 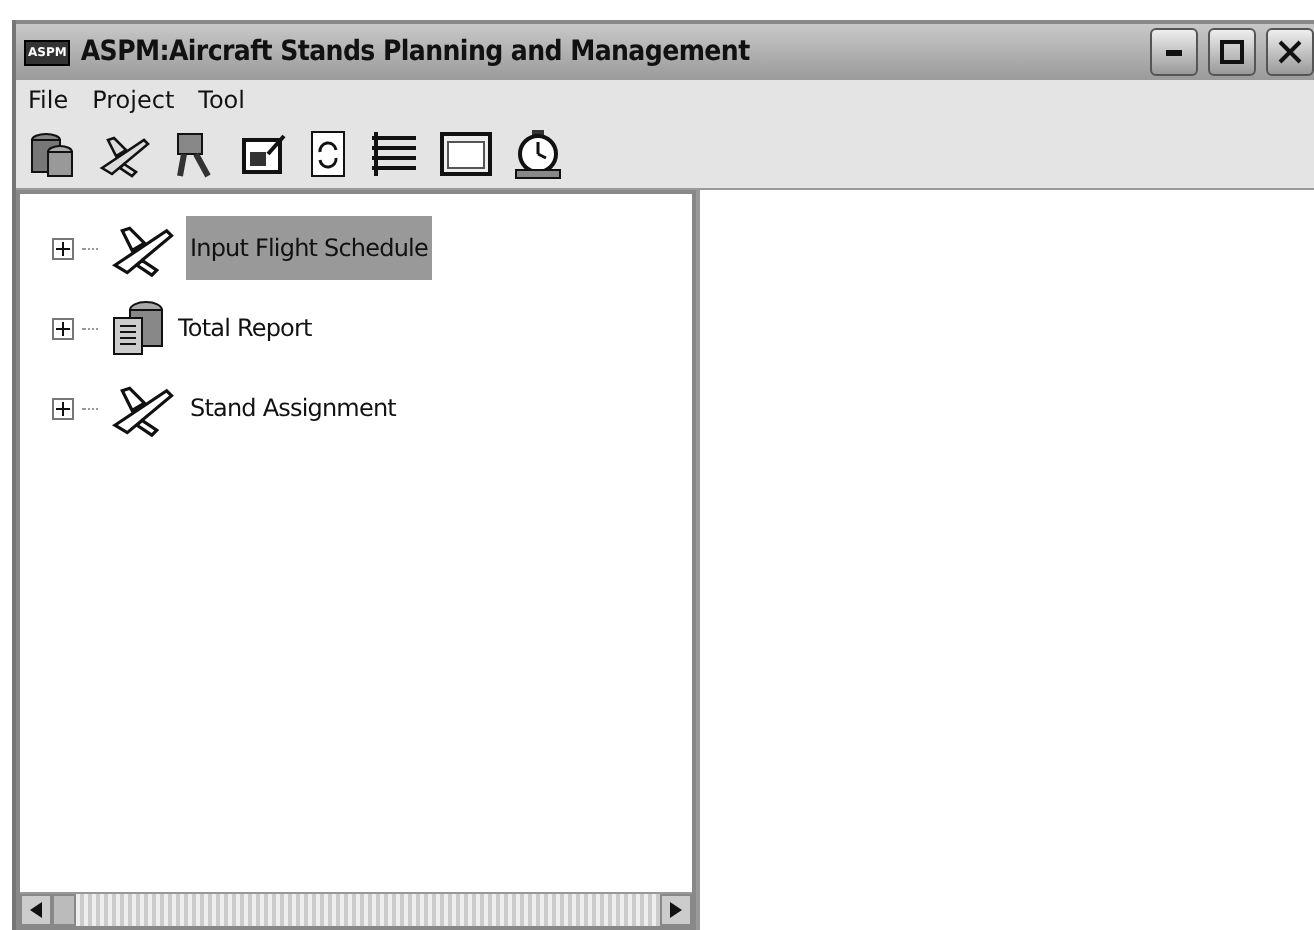 I want to click on list-icon, so click(x=394, y=154).